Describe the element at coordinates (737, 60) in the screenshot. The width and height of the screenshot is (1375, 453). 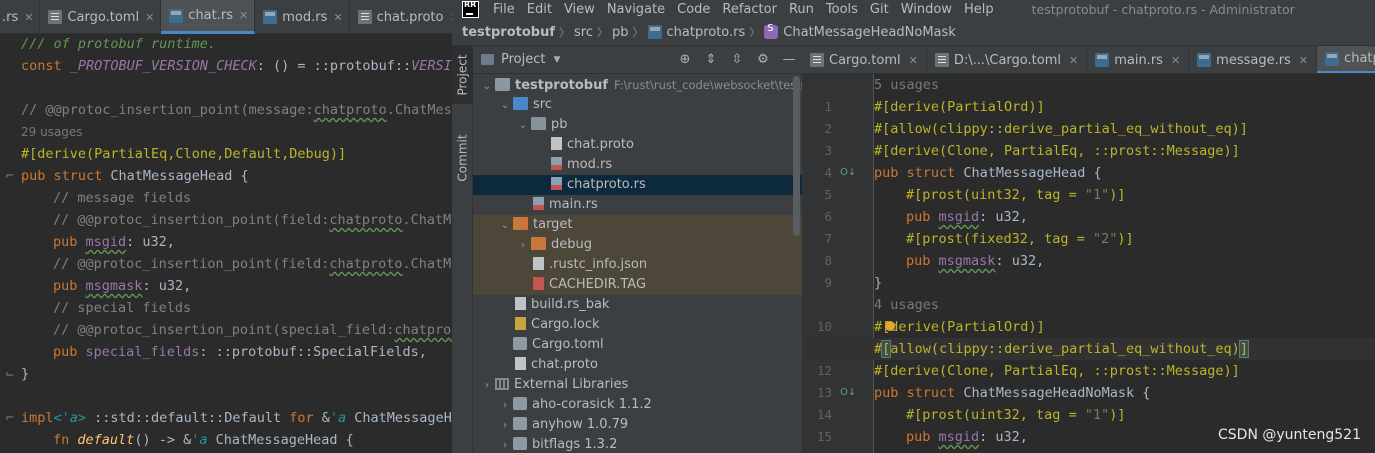
I see `collapse-all-icon: ⇳` at that location.